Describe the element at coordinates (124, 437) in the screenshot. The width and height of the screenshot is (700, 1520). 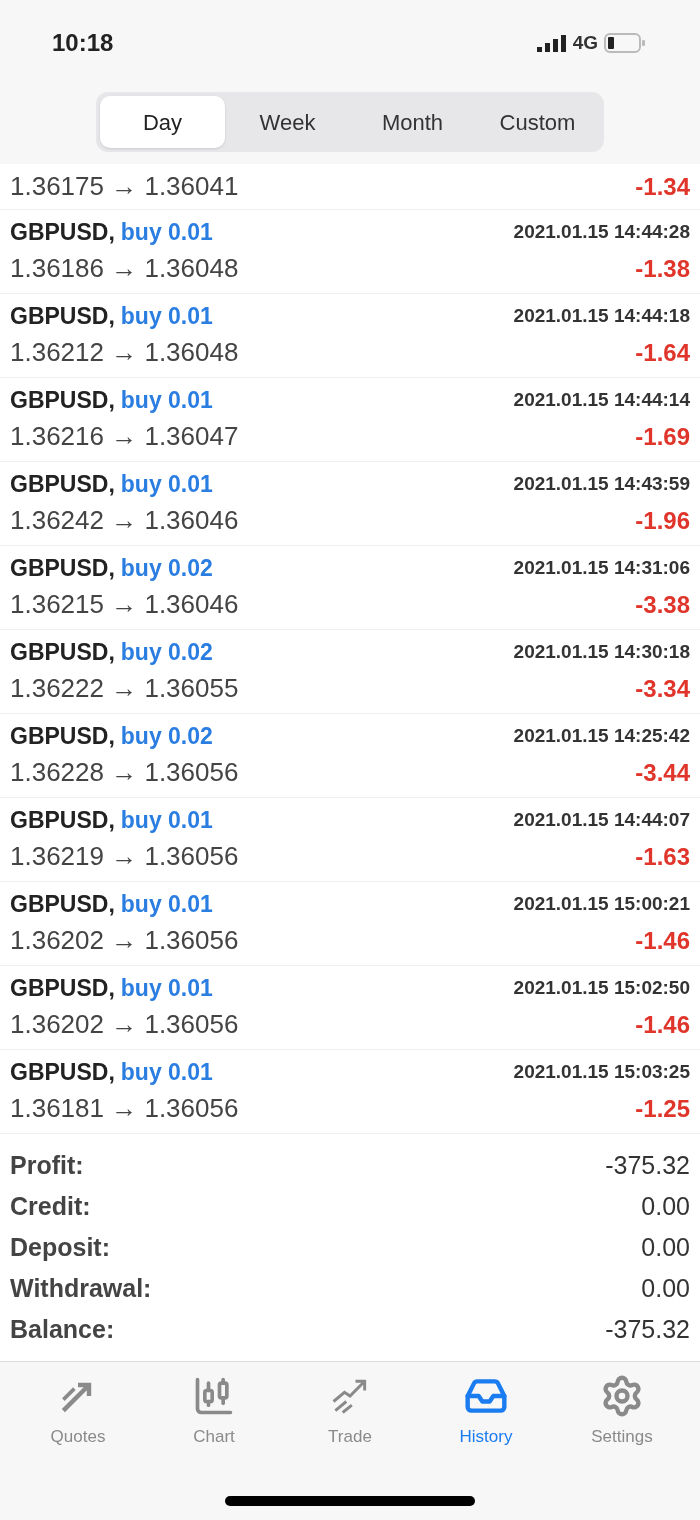
I see `trade-prices: 1.36216 → 1.36047` at that location.